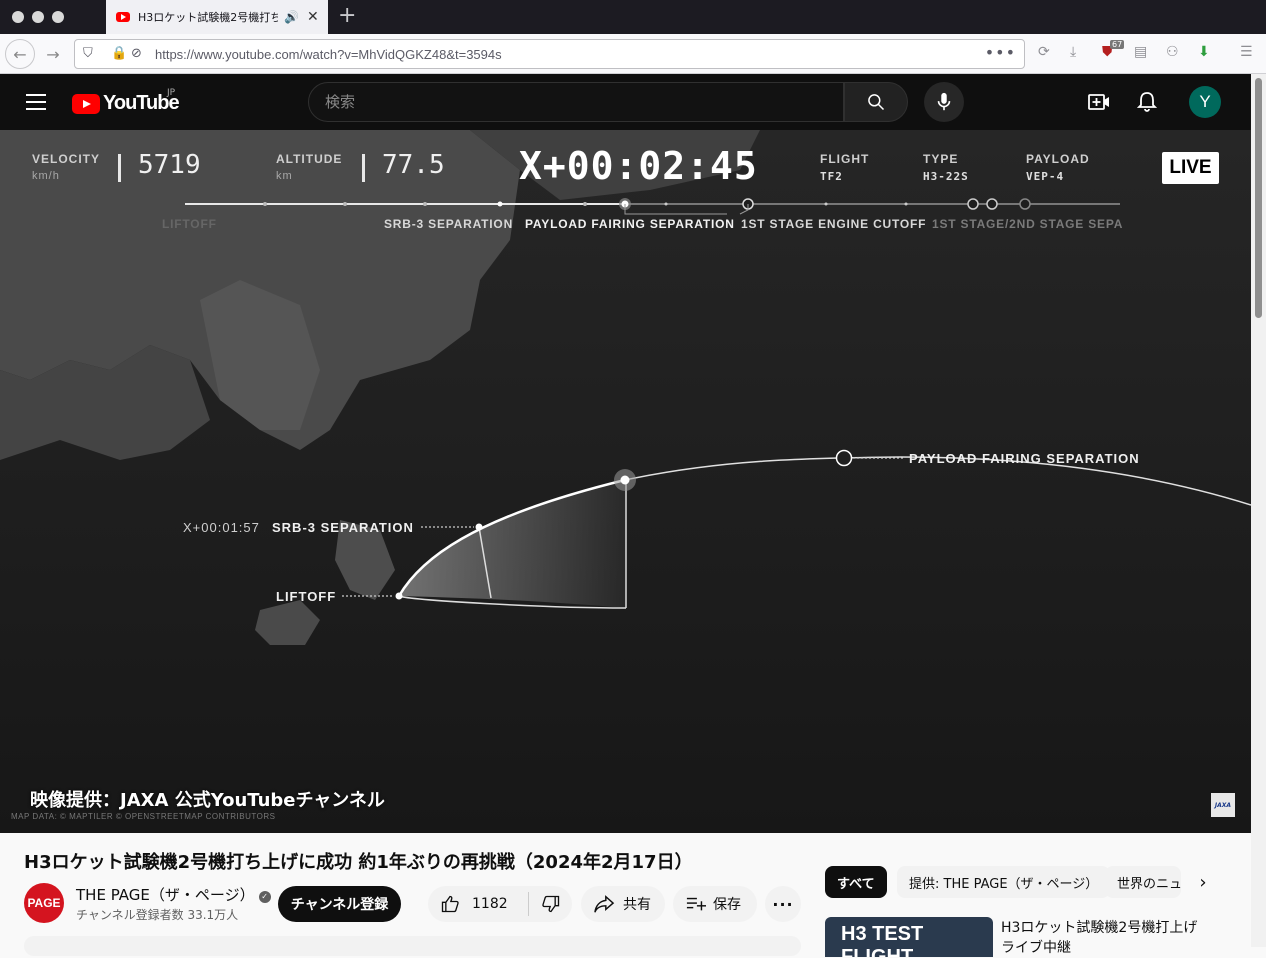  I want to click on youtube-play-icon, so click(86, 103).